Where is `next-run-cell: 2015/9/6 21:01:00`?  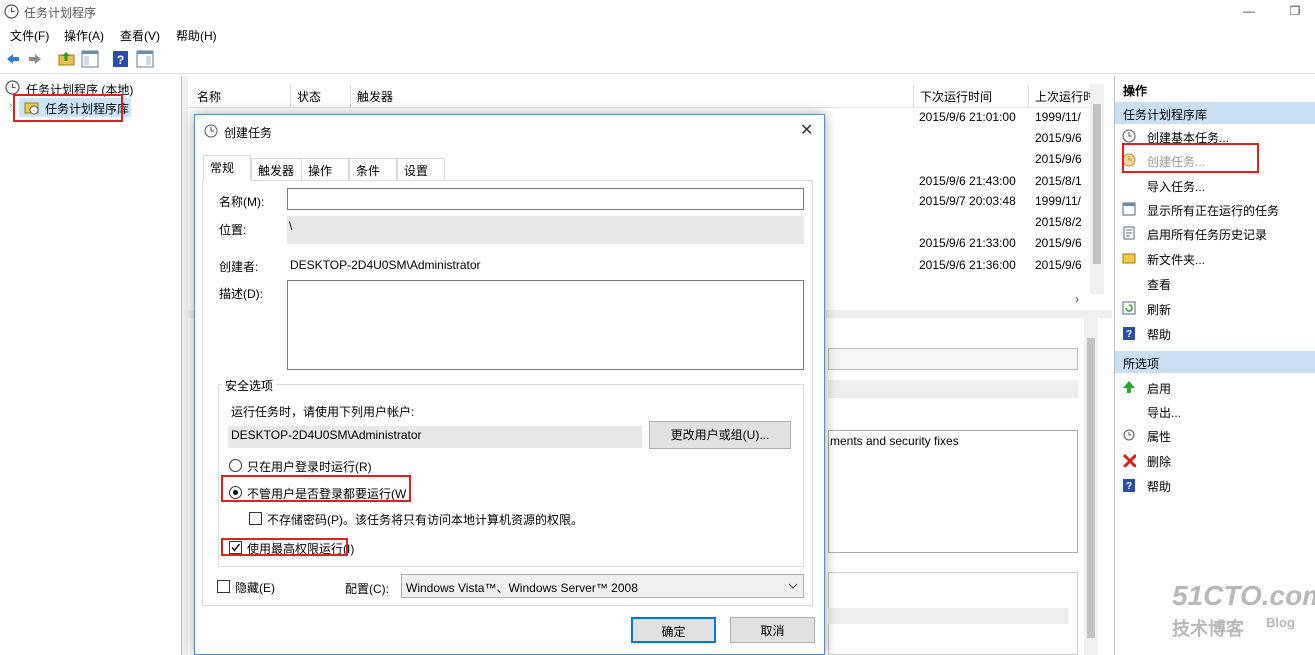
next-run-cell: 2015/9/6 21:01:00 is located at coordinates (967, 117).